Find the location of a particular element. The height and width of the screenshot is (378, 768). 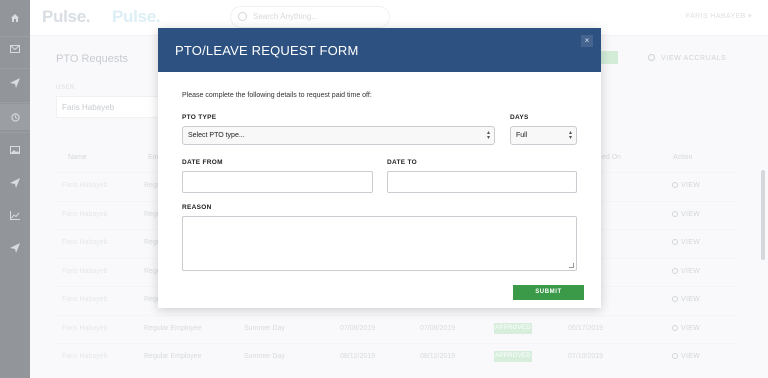

date-to-input is located at coordinates (482, 182).